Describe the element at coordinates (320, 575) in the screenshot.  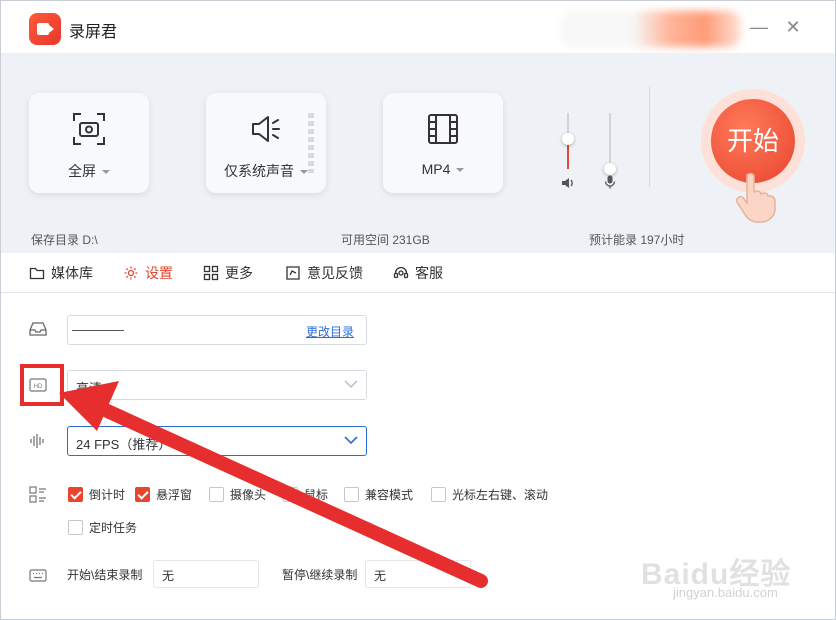
I see `pause-resume-hotkey-label: 暂停\继续录制` at that location.